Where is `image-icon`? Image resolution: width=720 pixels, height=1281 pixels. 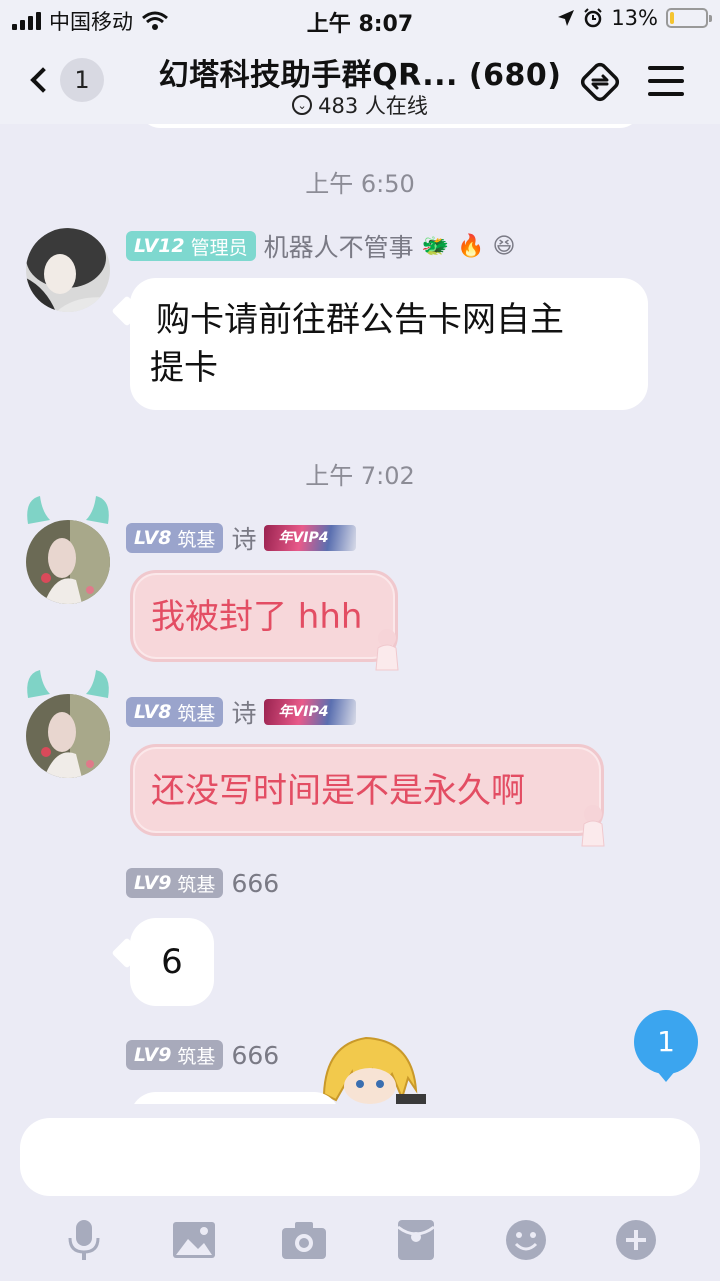
image-icon is located at coordinates (194, 1240).